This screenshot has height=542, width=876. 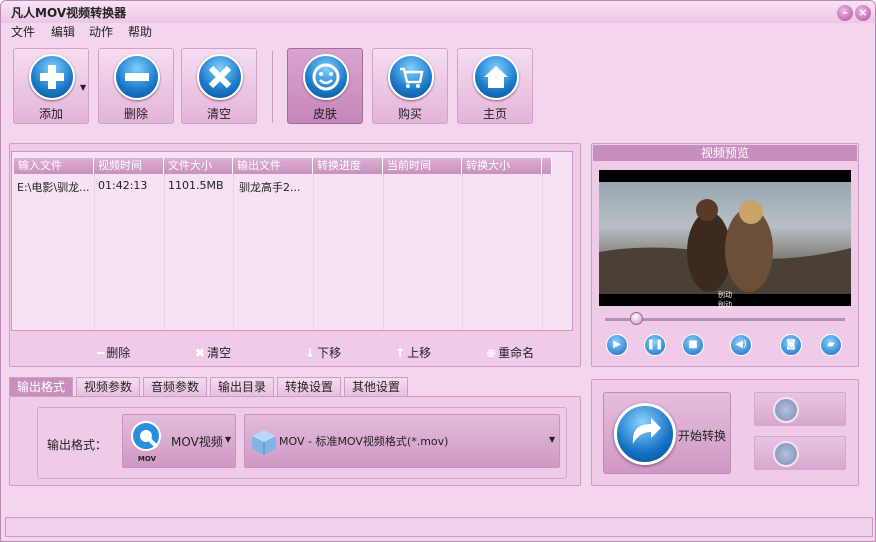 I want to click on status-bar, so click(x=439, y=527).